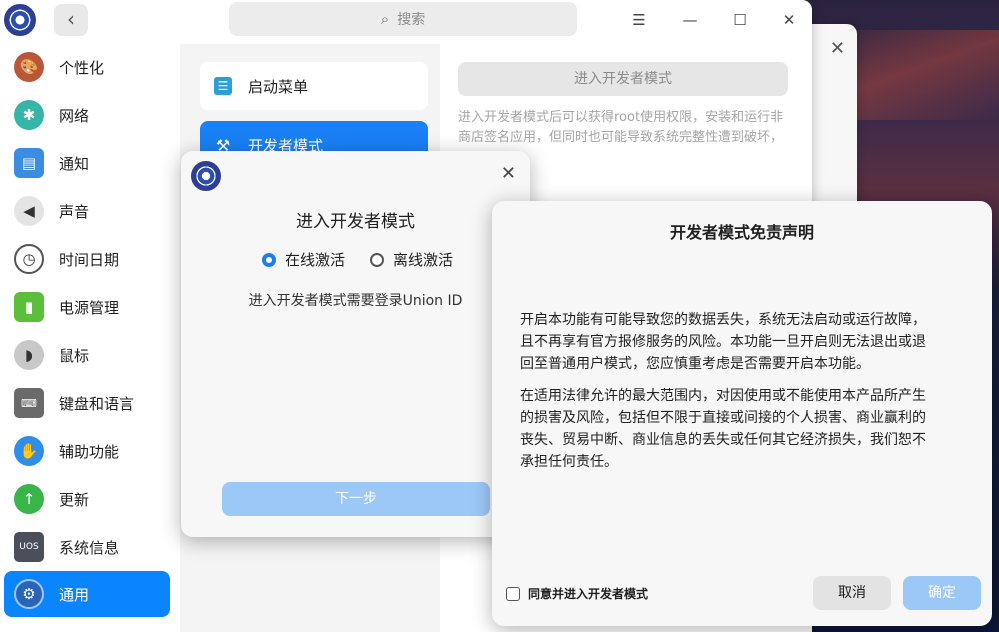 Image resolution: width=999 pixels, height=632 pixels. Describe the element at coordinates (89, 547) in the screenshot. I see `sidebar-item-label: 系统信息` at that location.